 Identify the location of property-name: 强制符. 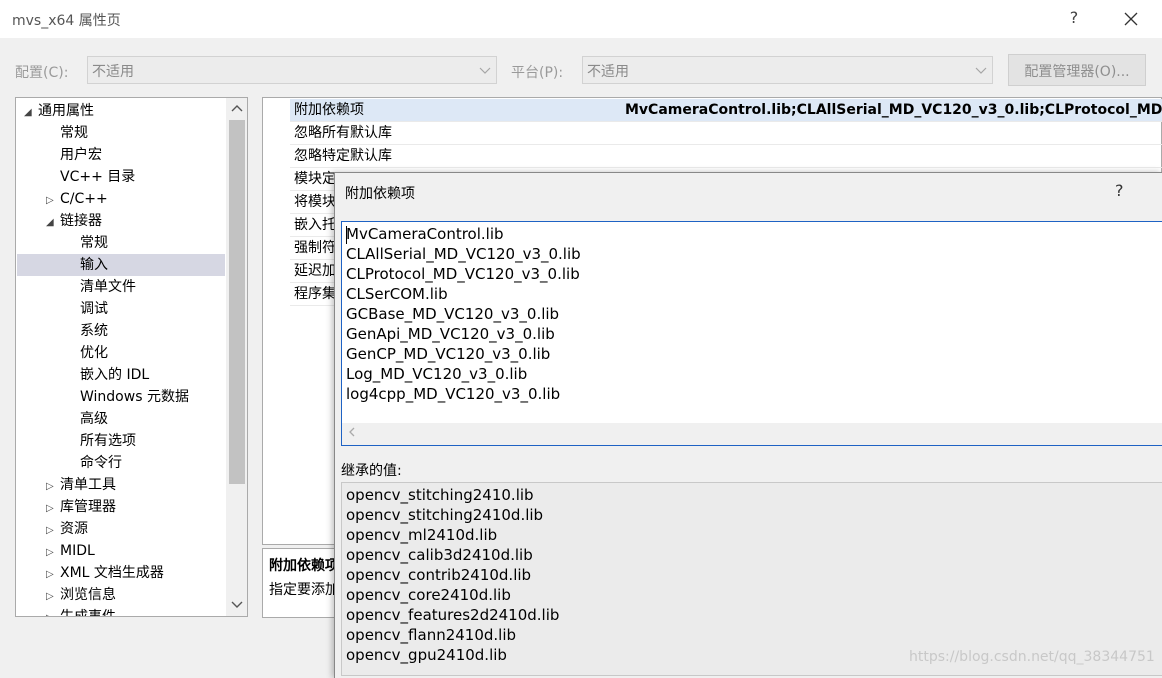
(315, 248).